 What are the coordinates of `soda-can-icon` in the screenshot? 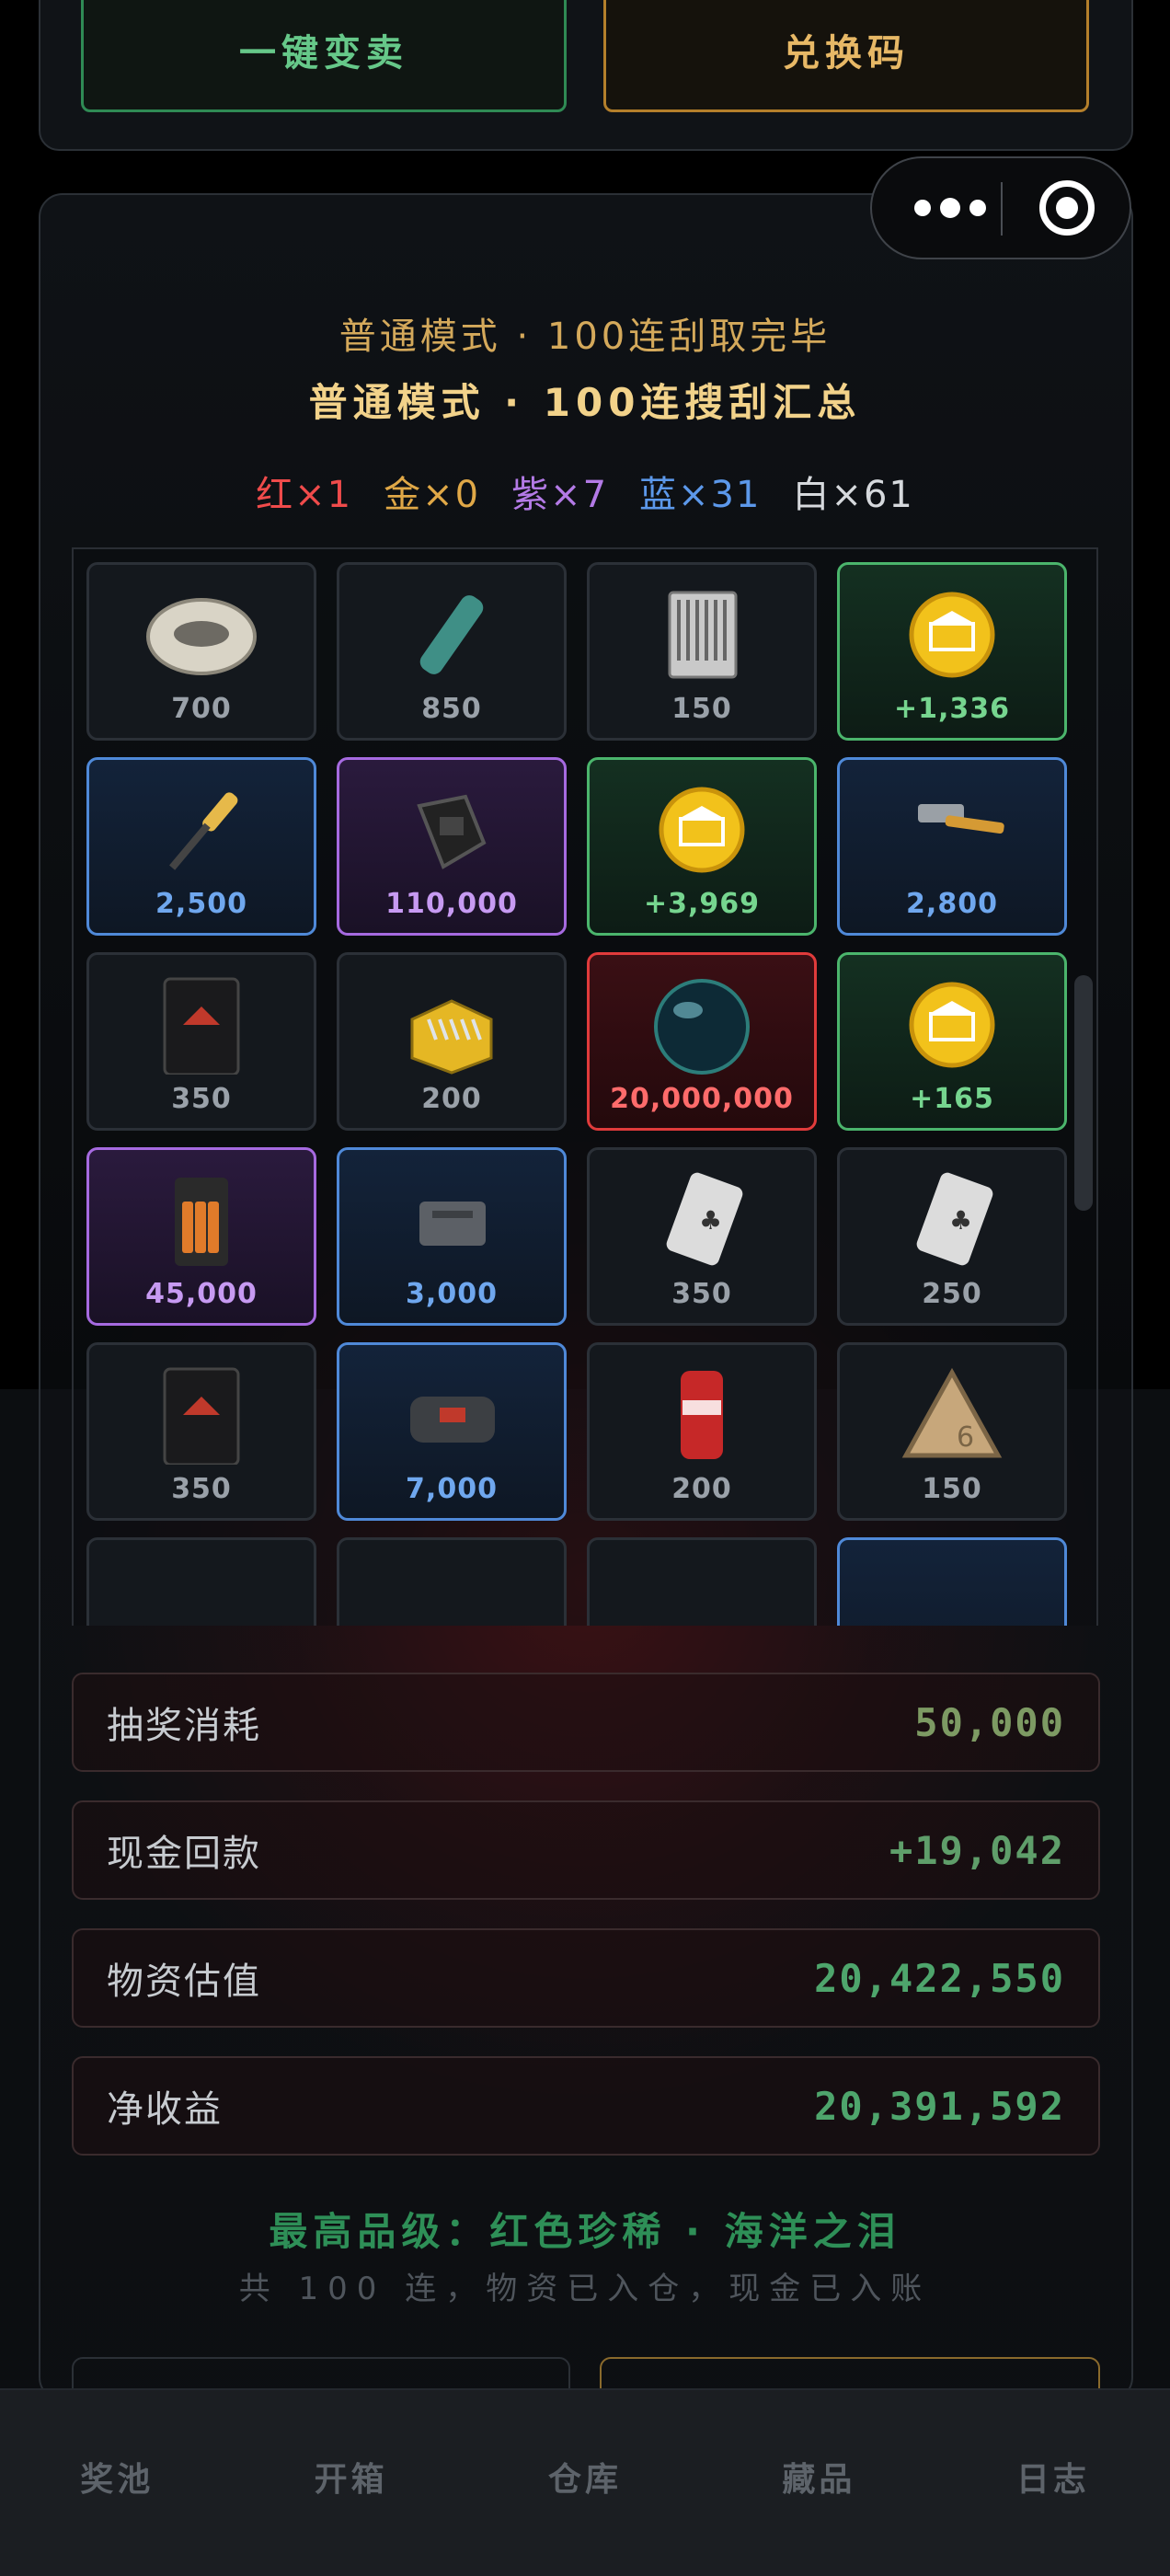 It's located at (702, 1415).